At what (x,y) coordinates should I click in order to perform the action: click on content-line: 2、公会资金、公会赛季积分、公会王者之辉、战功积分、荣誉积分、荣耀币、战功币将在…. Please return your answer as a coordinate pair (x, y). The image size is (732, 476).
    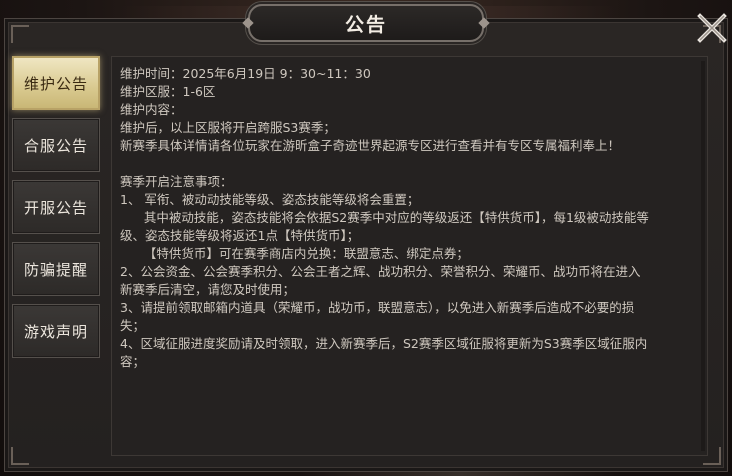
    Looking at the image, I should click on (380, 271).